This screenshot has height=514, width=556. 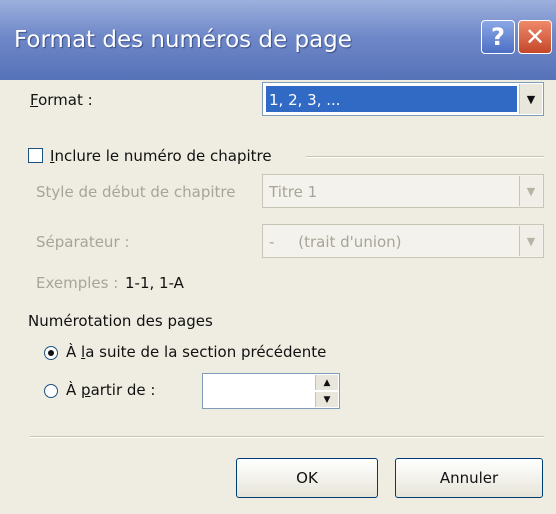 What do you see at coordinates (110, 390) in the screenshot?
I see `start-at-label: À partir de :` at bounding box center [110, 390].